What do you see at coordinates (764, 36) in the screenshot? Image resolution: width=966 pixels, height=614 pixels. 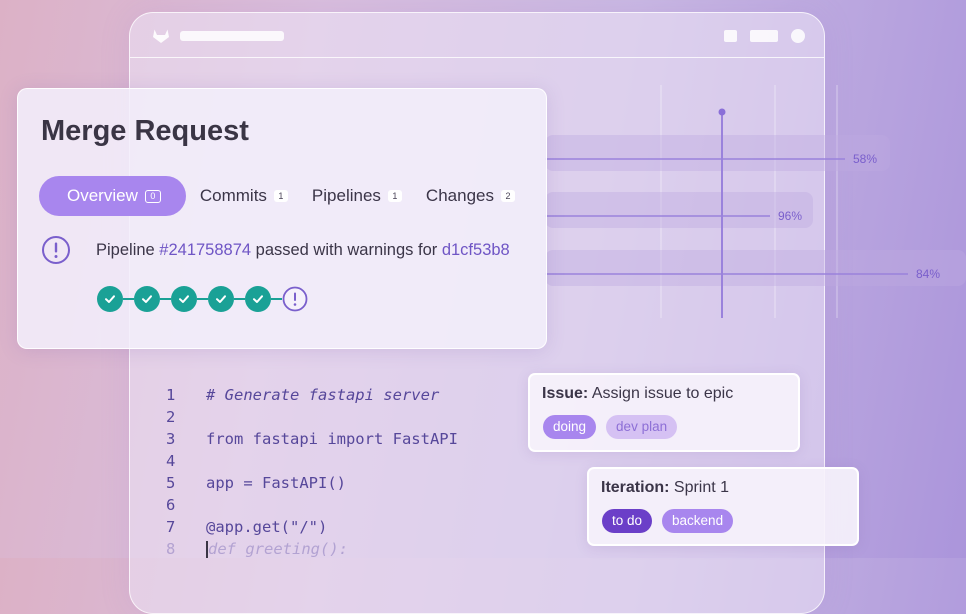 I see `window-maximize-button` at bounding box center [764, 36].